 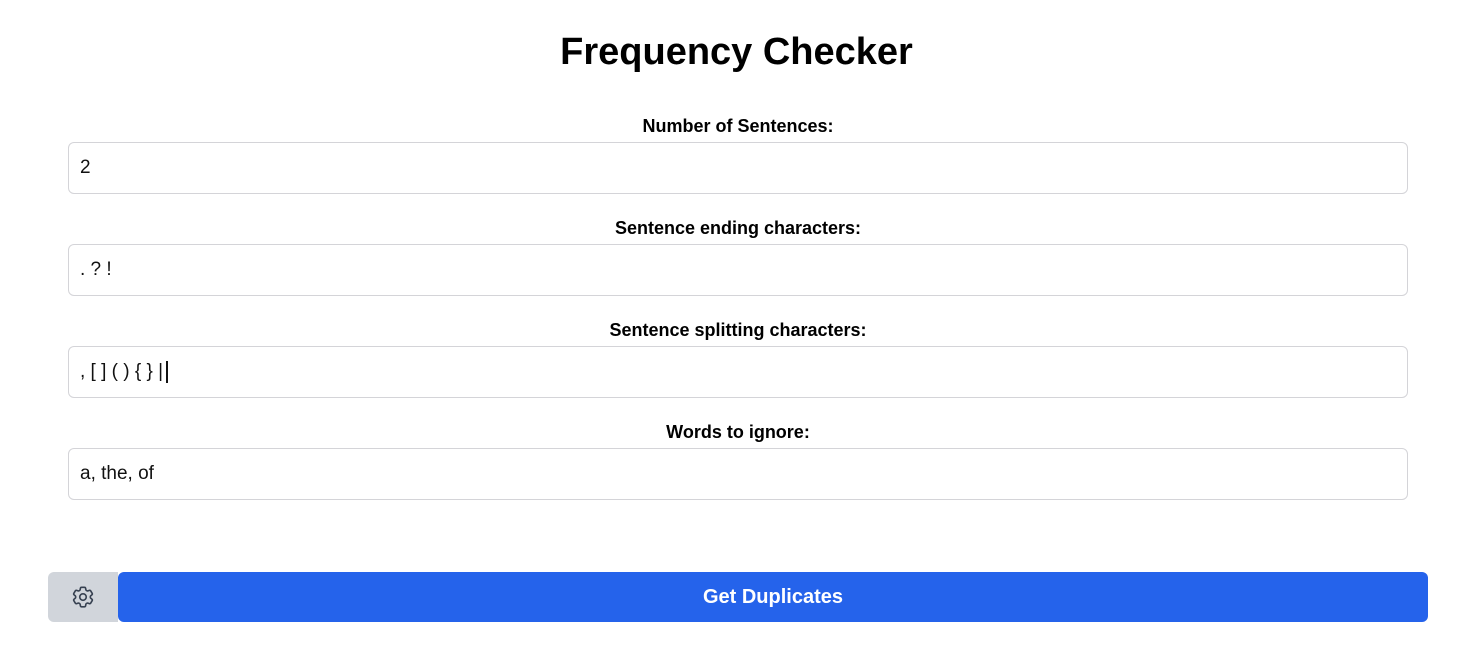 I want to click on ending-chars-input, so click(x=738, y=270).